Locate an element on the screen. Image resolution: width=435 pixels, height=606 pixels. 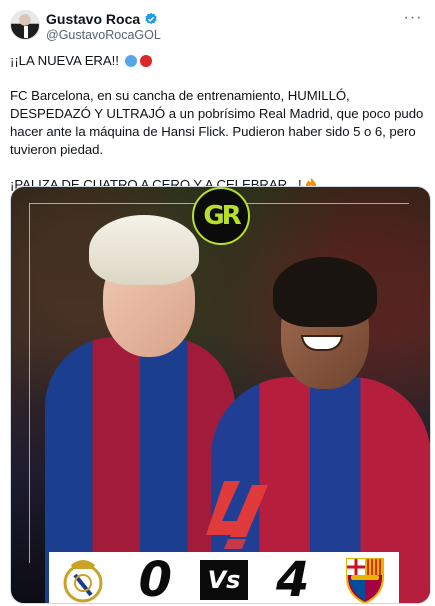
fc-barcelona-crest-icon is located at coordinates (365, 578).